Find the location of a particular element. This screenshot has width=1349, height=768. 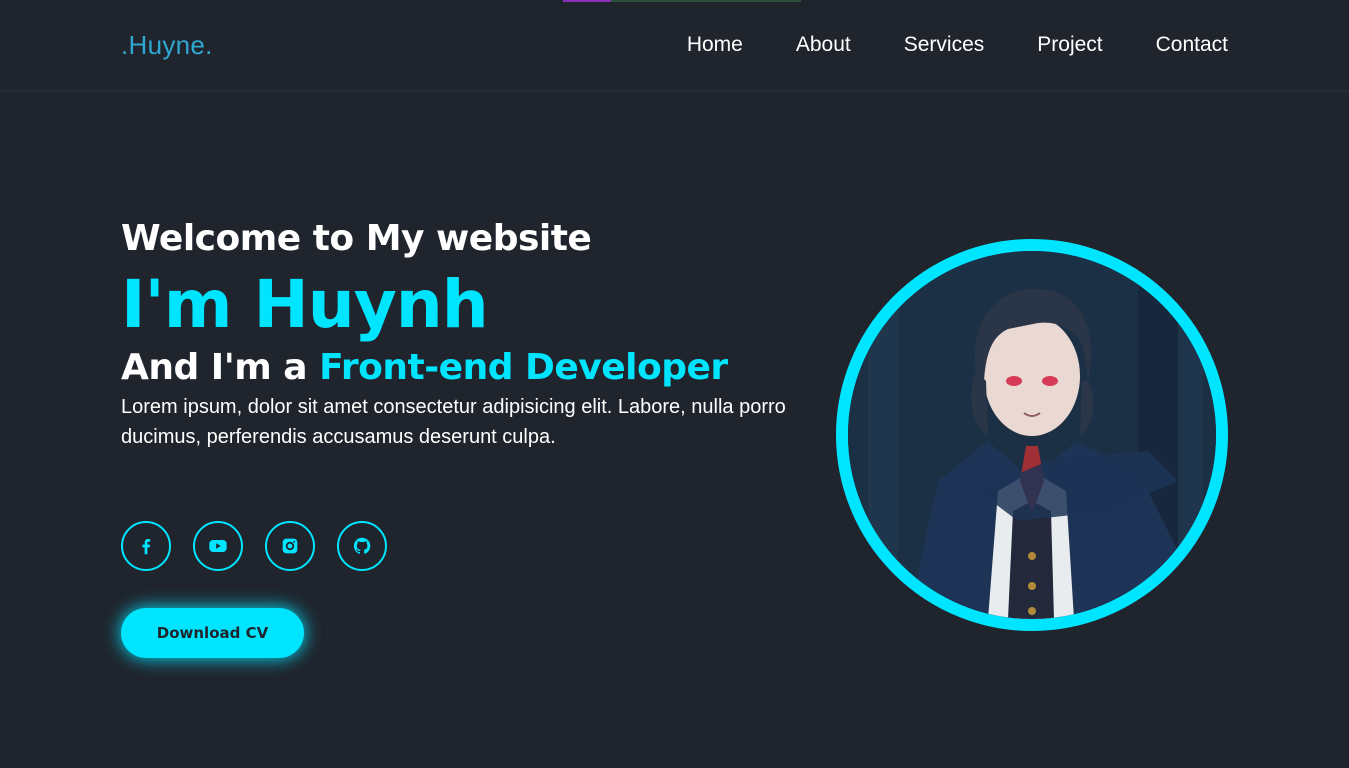

profile-illustration is located at coordinates (1032, 435).